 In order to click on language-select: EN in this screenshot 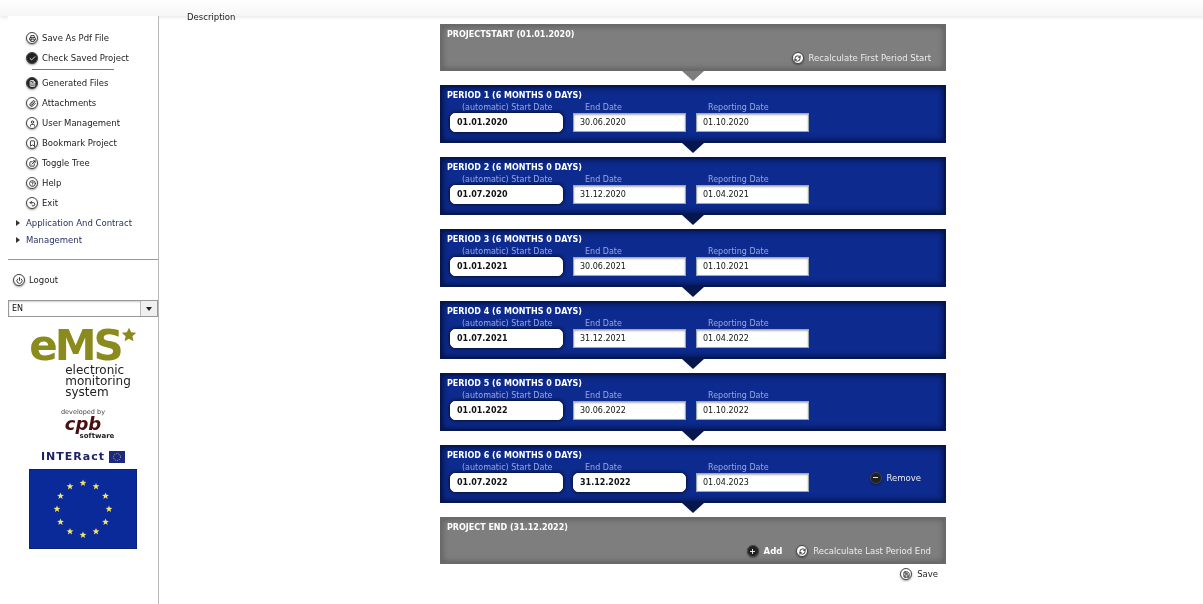, I will do `click(83, 308)`.